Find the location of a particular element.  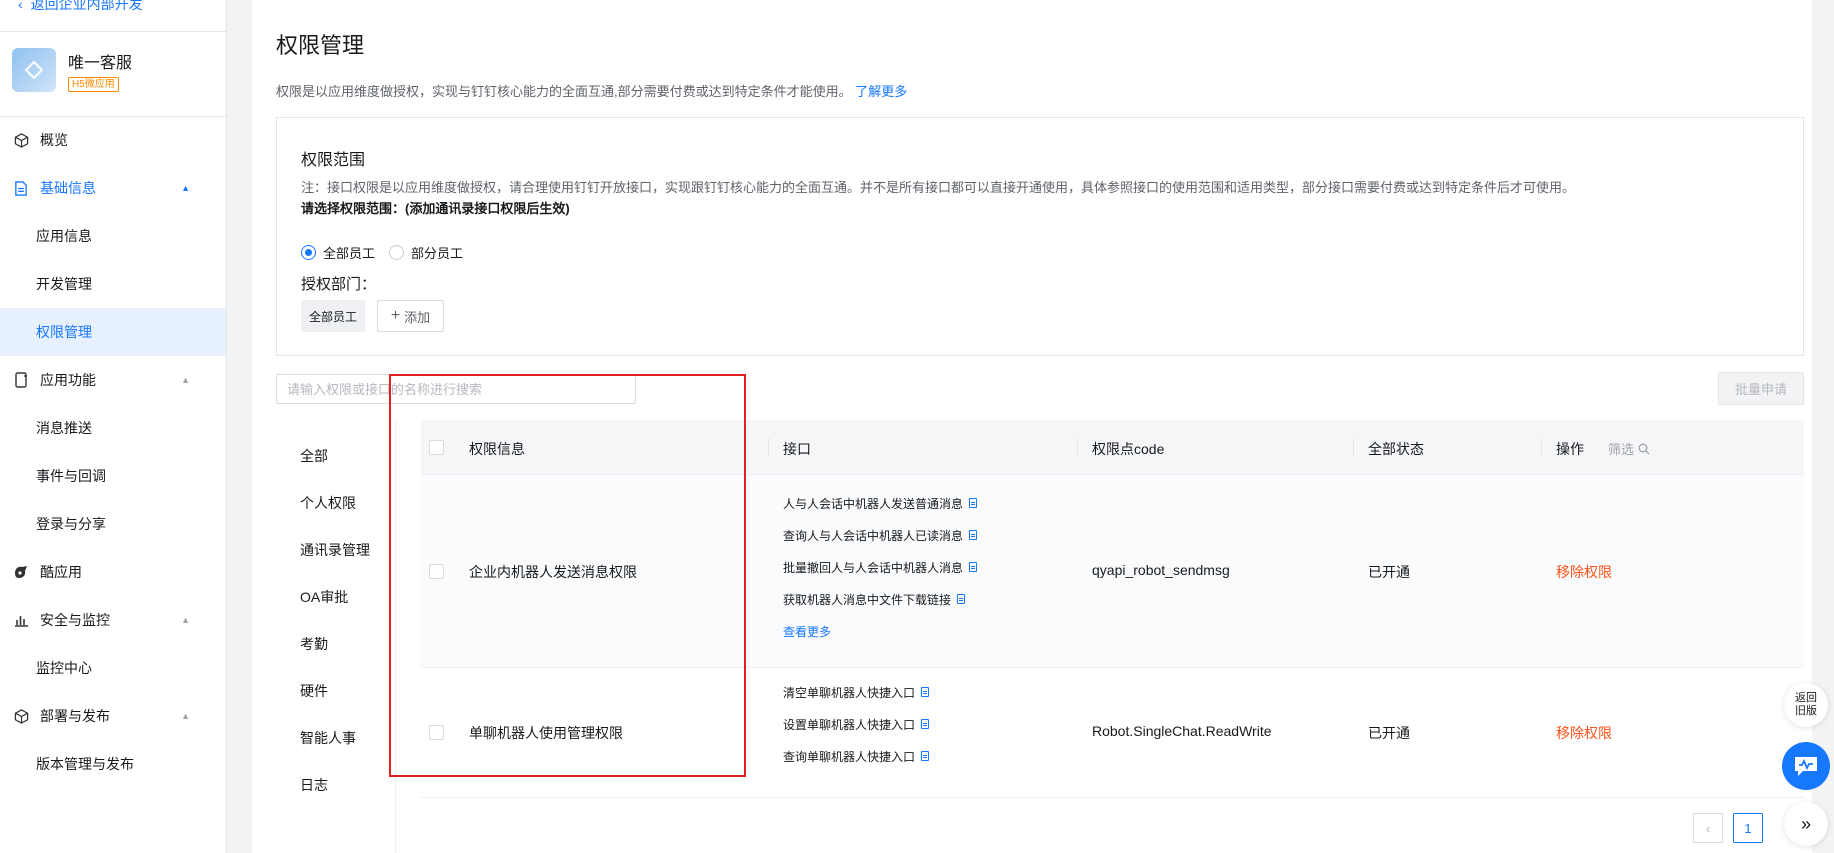

api-item: 获取机器人消息中文件下载链接 is located at coordinates (880, 599).